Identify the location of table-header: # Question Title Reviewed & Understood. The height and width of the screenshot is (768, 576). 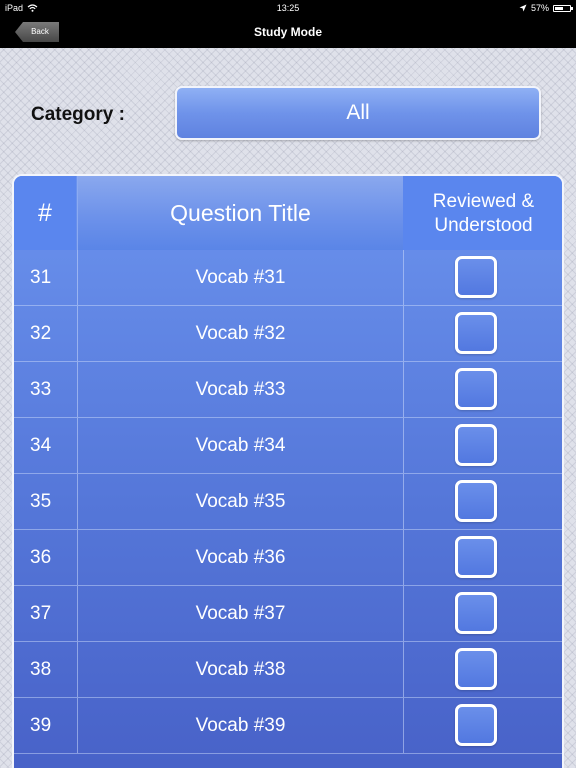
(288, 213).